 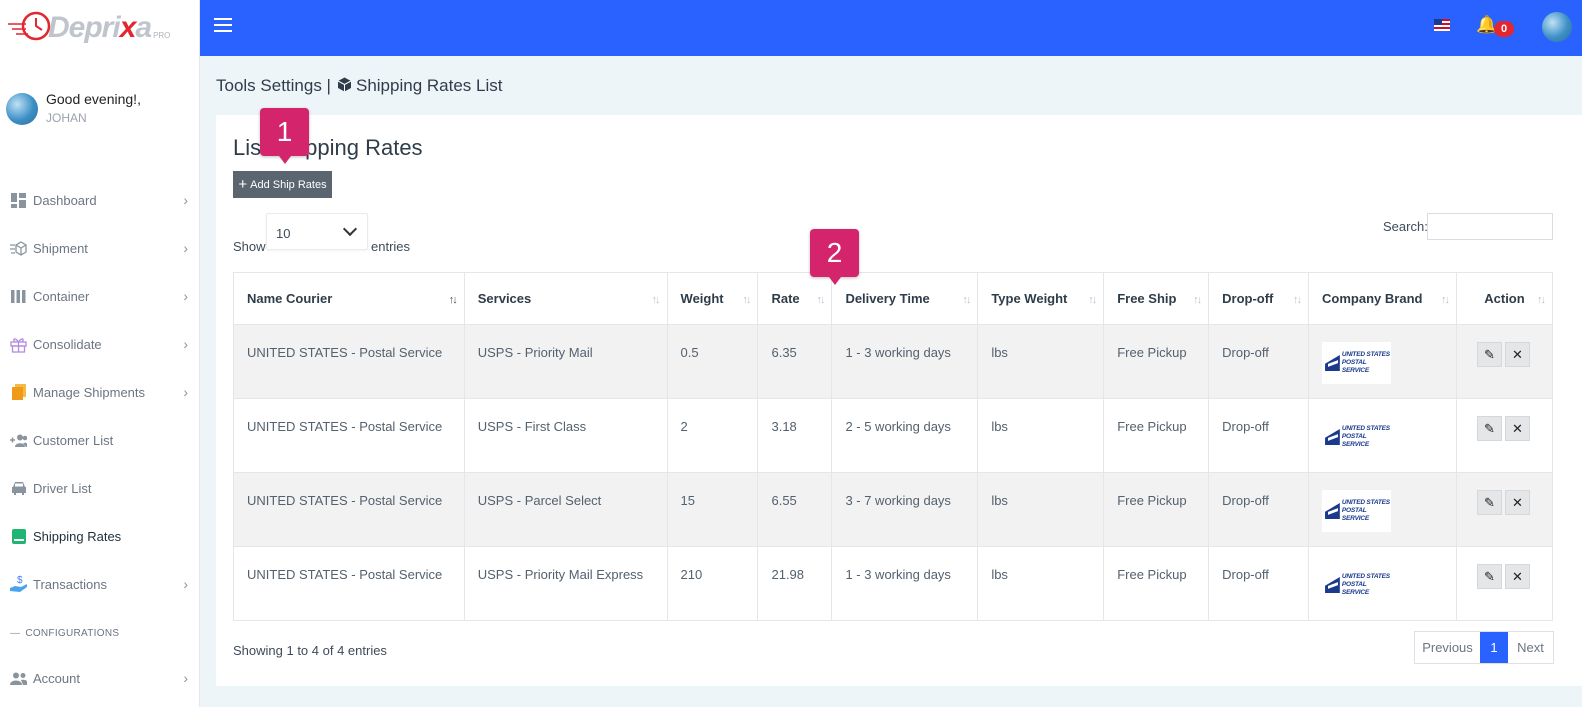 I want to click on cell-service: USPS - Parcel Select, so click(x=565, y=509).